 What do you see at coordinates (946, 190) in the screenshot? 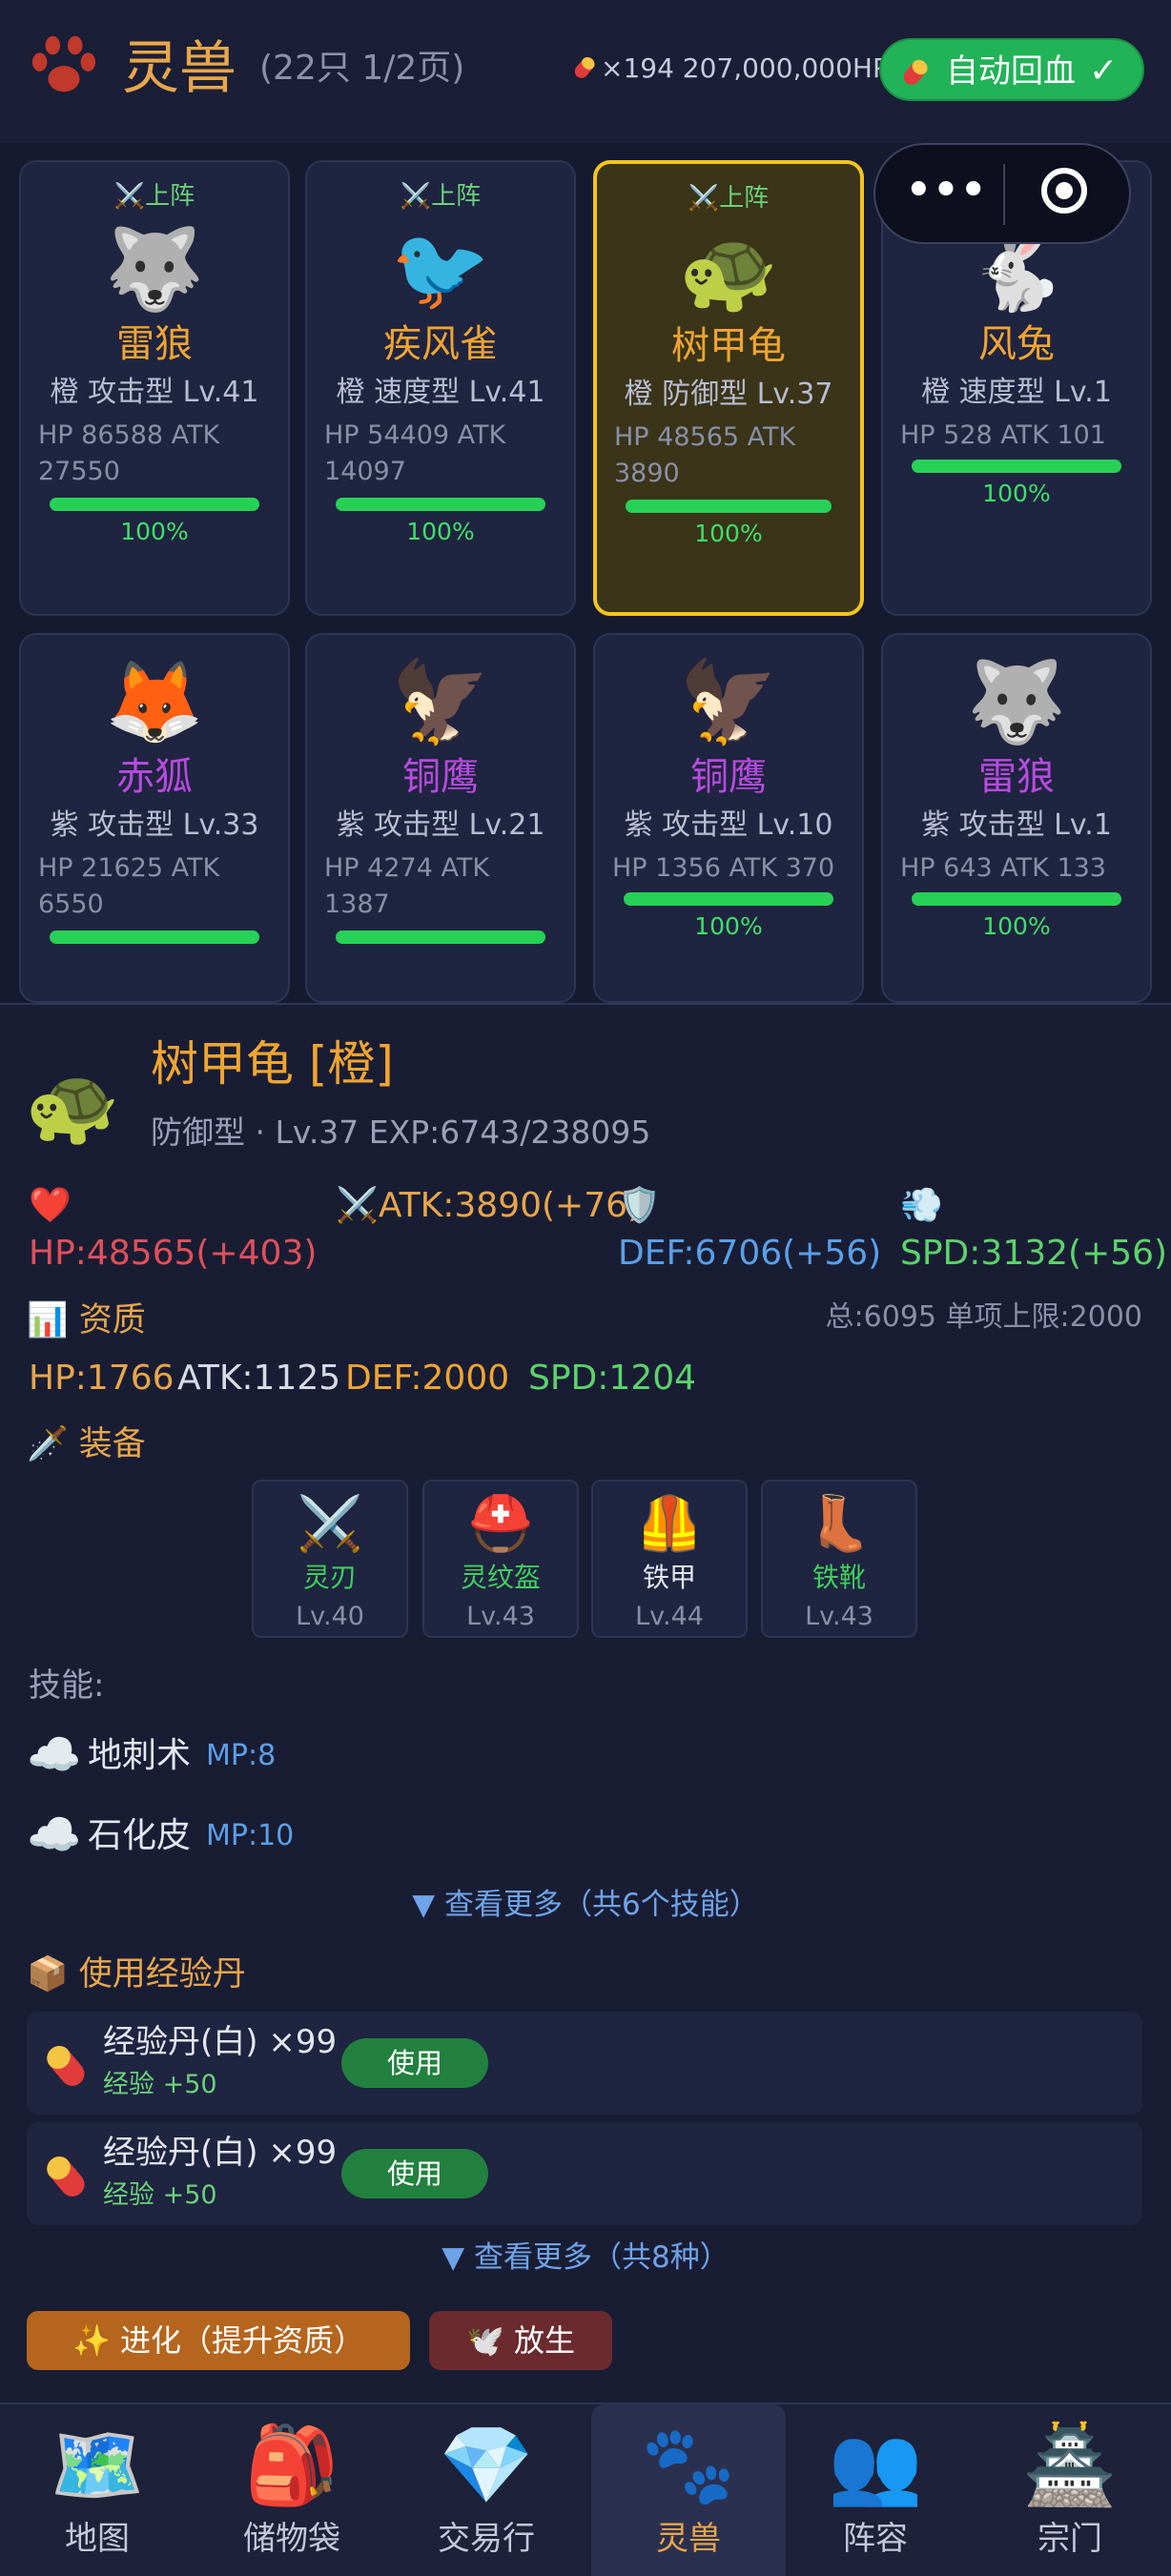
I see `more-menu-icon: •••` at bounding box center [946, 190].